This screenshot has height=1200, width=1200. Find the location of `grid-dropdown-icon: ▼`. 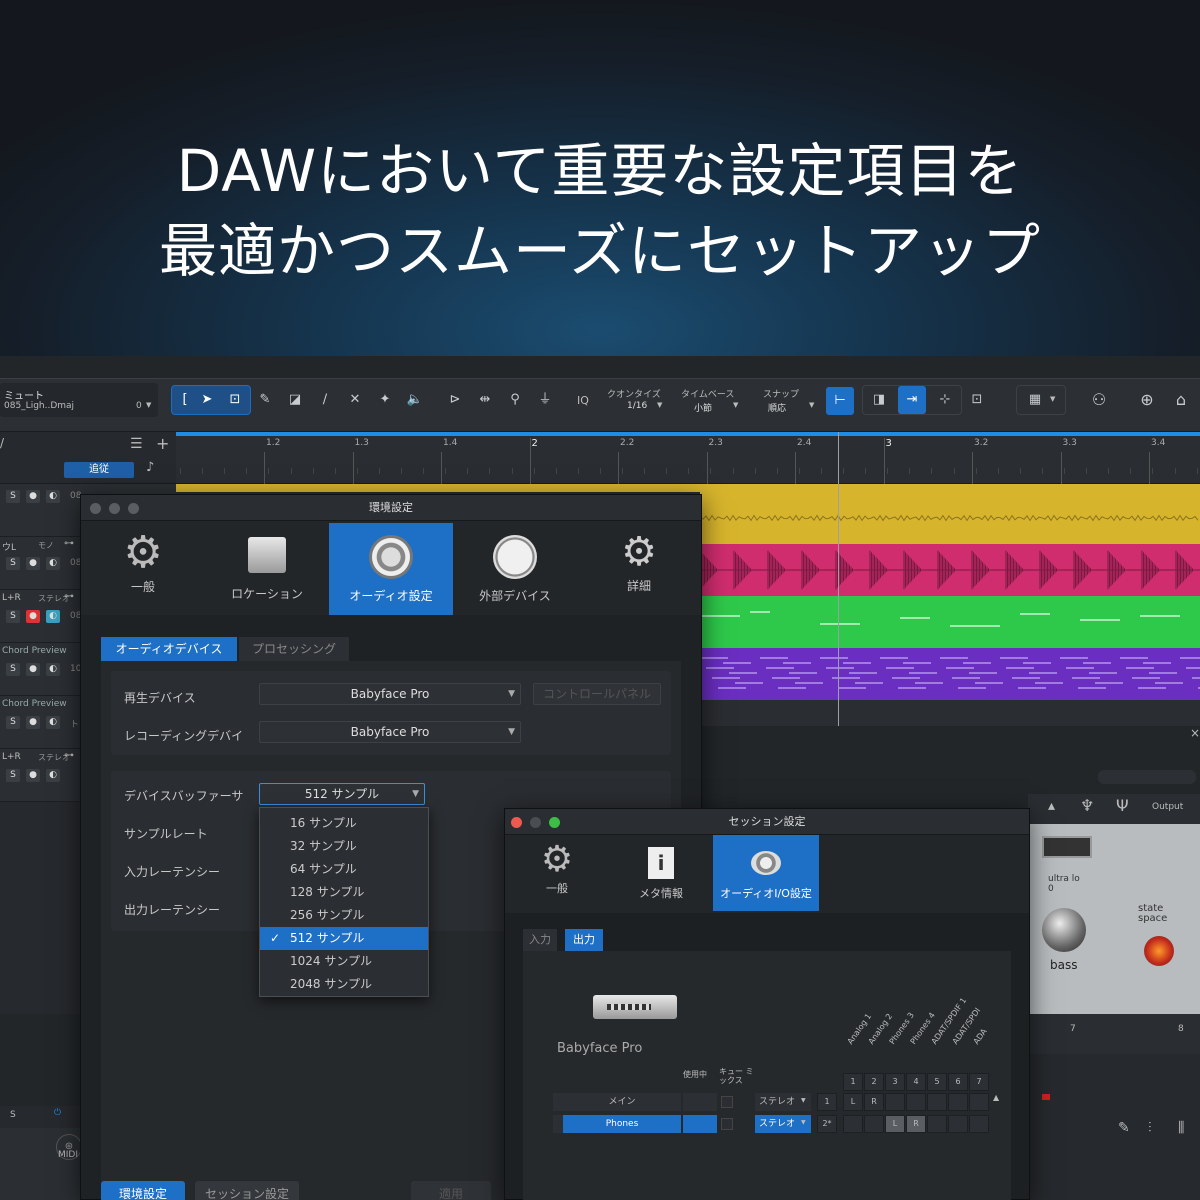

grid-dropdown-icon: ▼ is located at coordinates (1052, 399).